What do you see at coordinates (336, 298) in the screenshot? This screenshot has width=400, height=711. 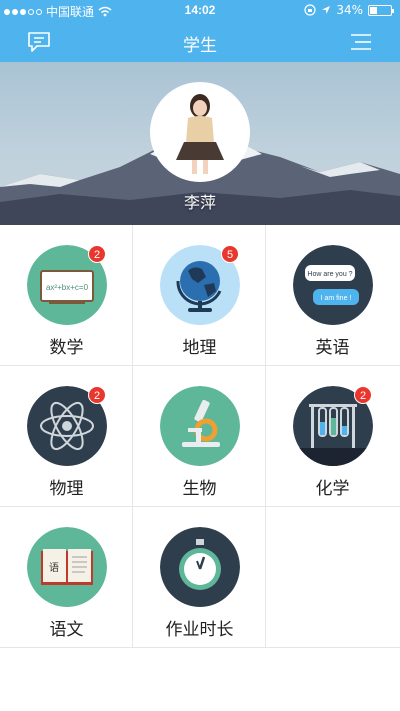 I see `bubble-text-2: I am fine !` at bounding box center [336, 298].